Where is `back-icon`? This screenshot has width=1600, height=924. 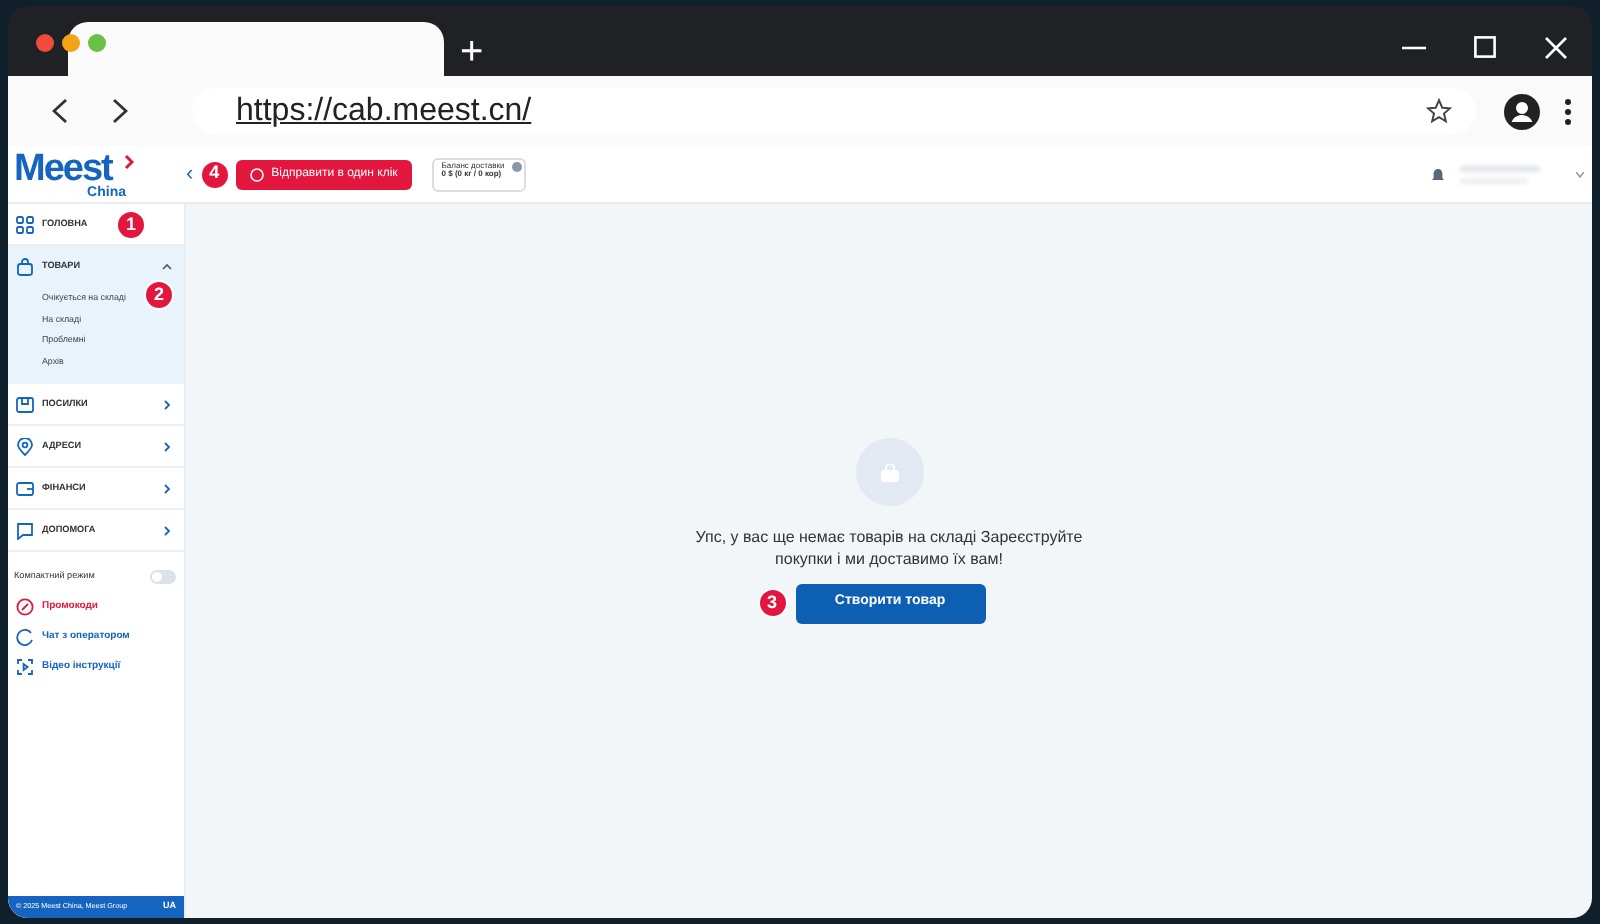
back-icon is located at coordinates (60, 111).